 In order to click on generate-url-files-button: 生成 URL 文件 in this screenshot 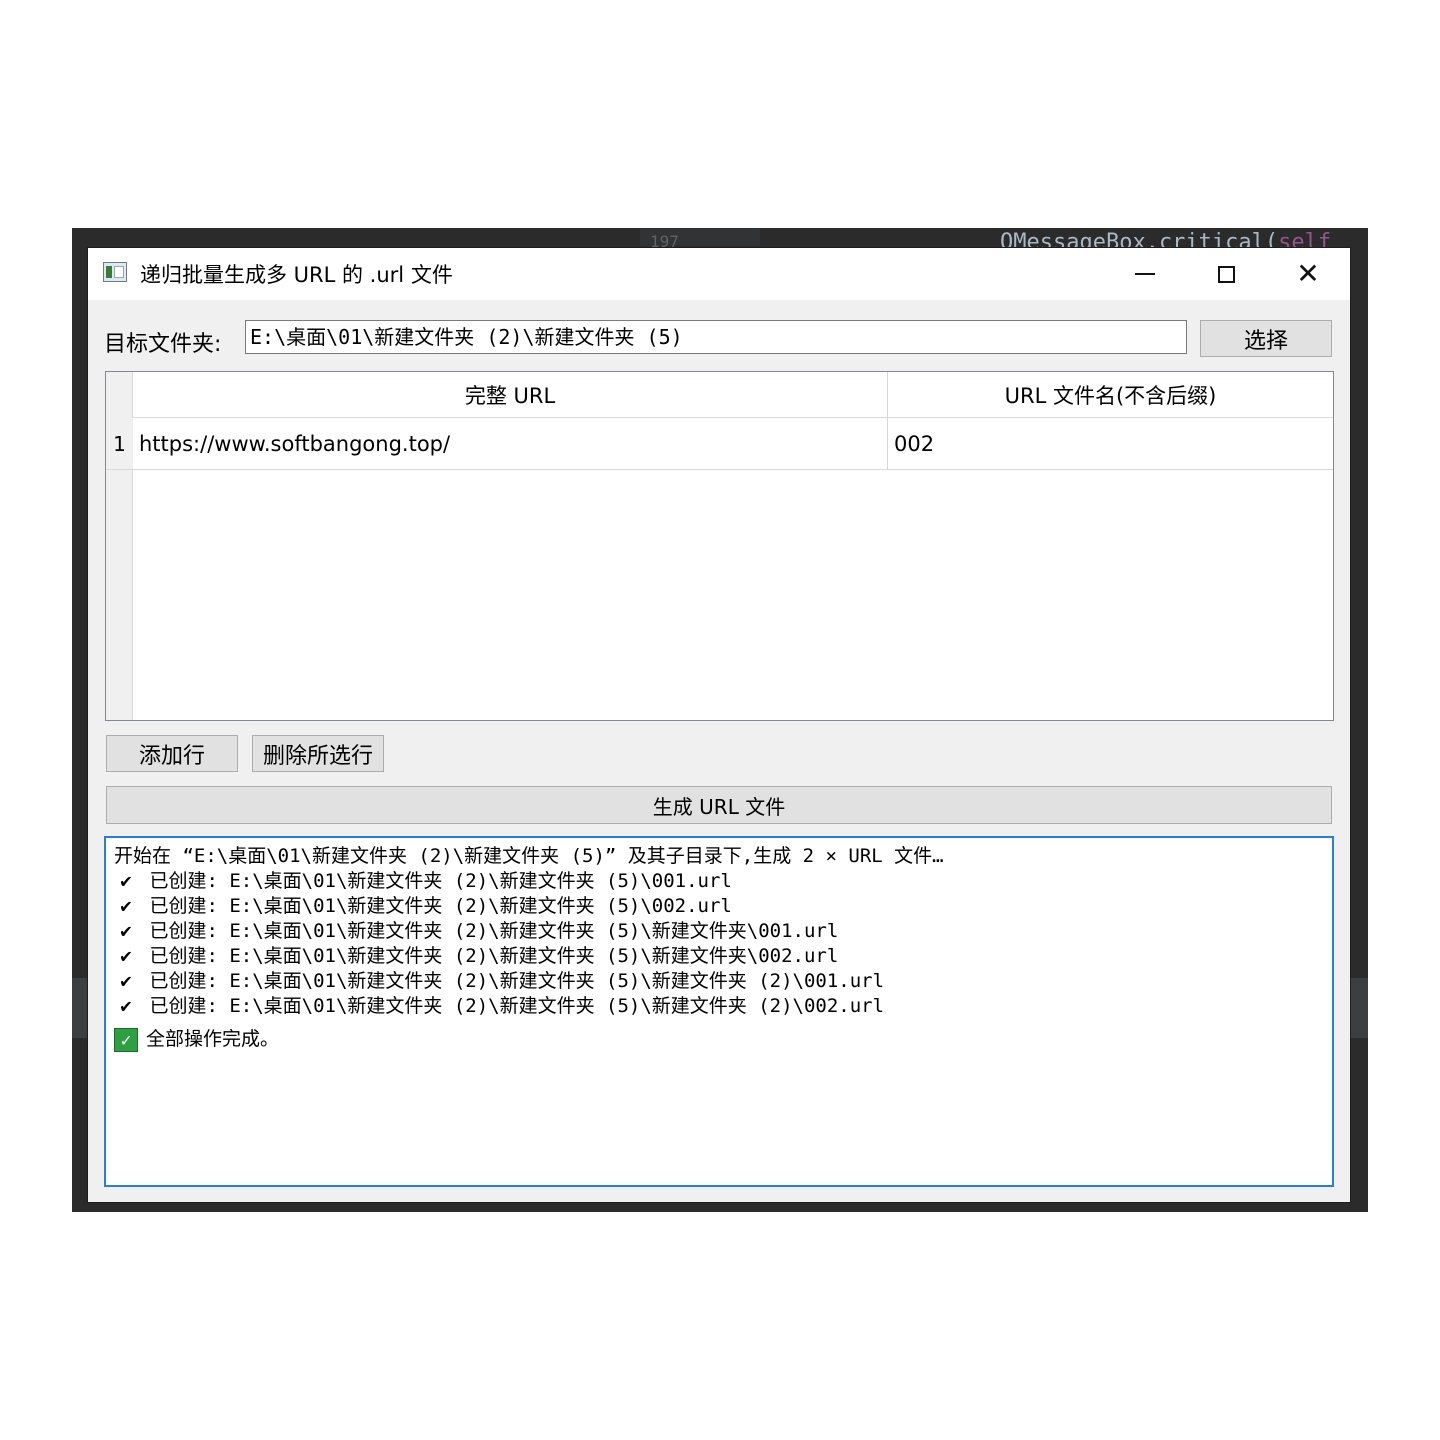, I will do `click(719, 805)`.